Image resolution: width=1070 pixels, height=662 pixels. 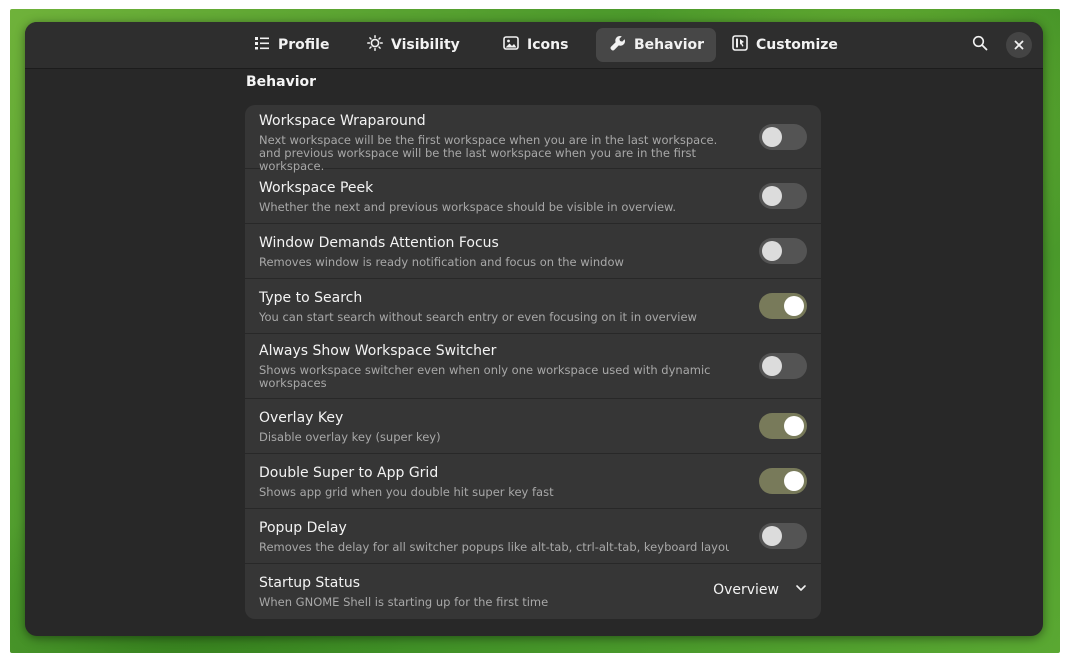 I want to click on tab-behavior: Behavior, so click(x=656, y=45).